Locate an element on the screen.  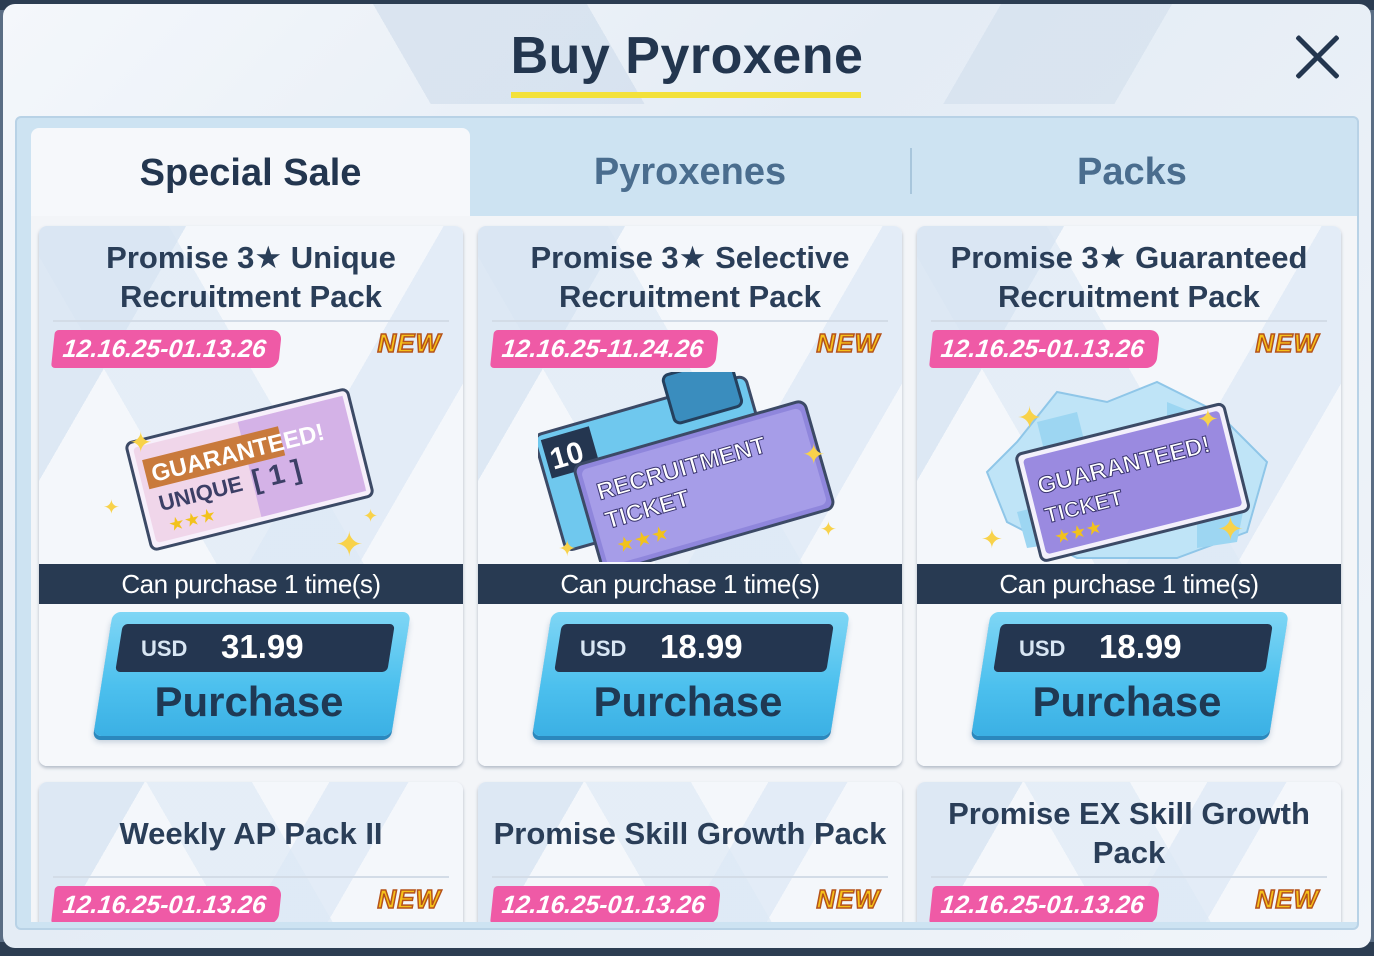
tab-special-sale: Special Sale is located at coordinates (250, 173).